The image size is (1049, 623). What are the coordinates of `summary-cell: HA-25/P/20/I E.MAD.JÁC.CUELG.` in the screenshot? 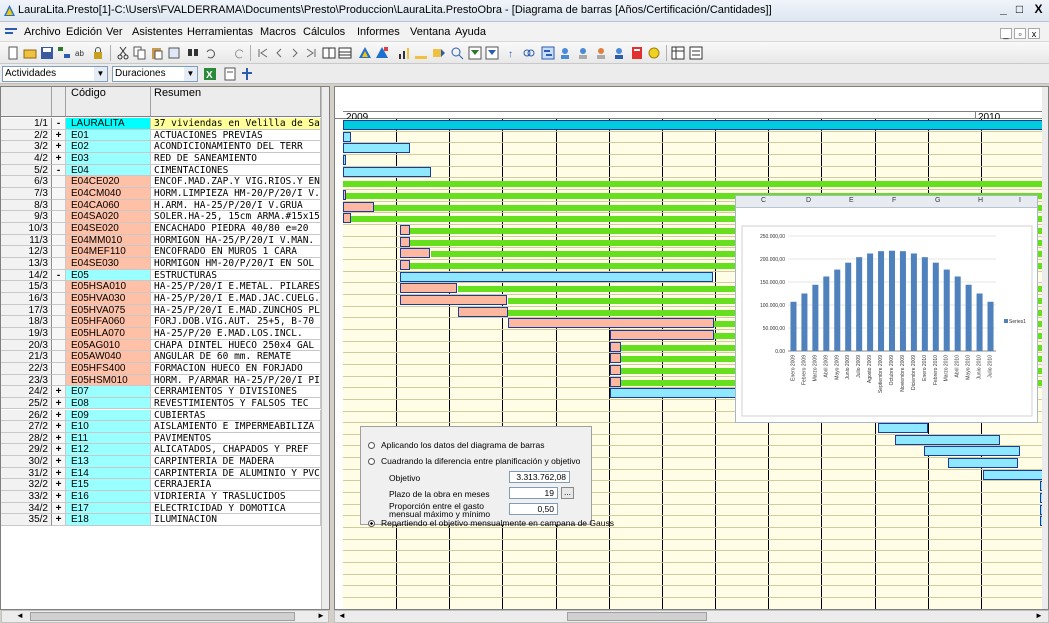 It's located at (236, 298).